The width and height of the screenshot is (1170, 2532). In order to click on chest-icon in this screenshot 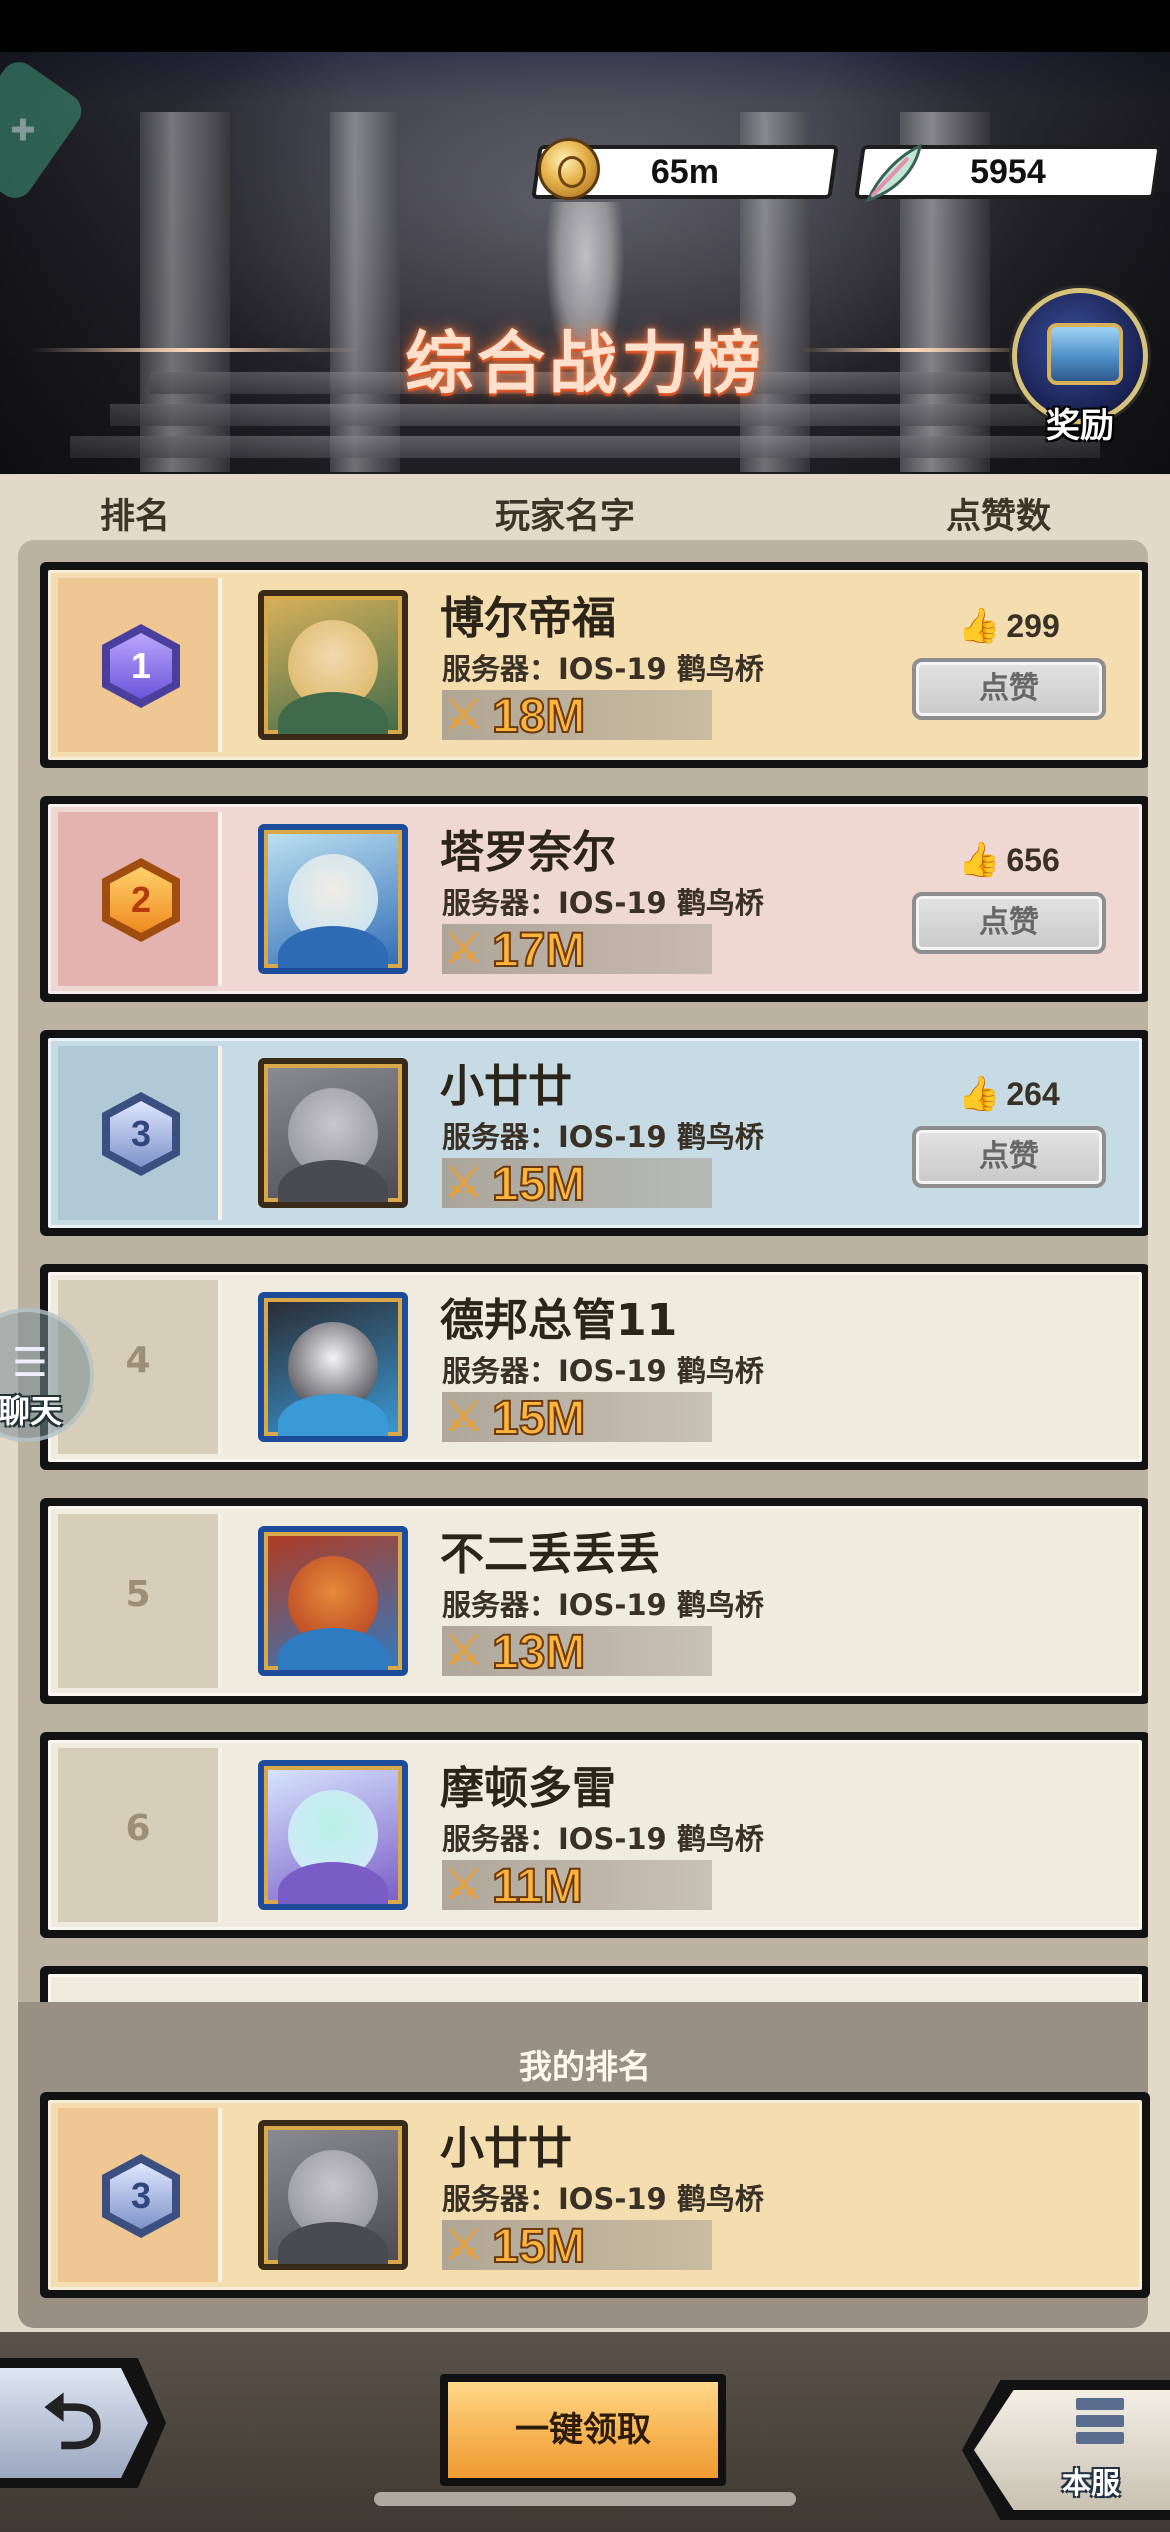, I will do `click(1085, 354)`.